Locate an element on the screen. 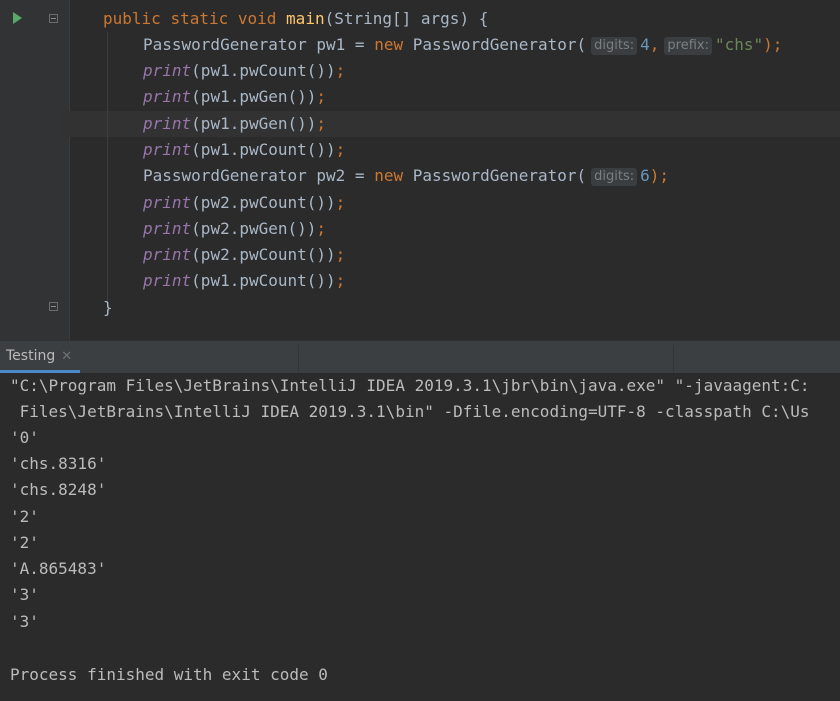 This screenshot has height=701, width=840. tab-label: Testing is located at coordinates (31, 356).